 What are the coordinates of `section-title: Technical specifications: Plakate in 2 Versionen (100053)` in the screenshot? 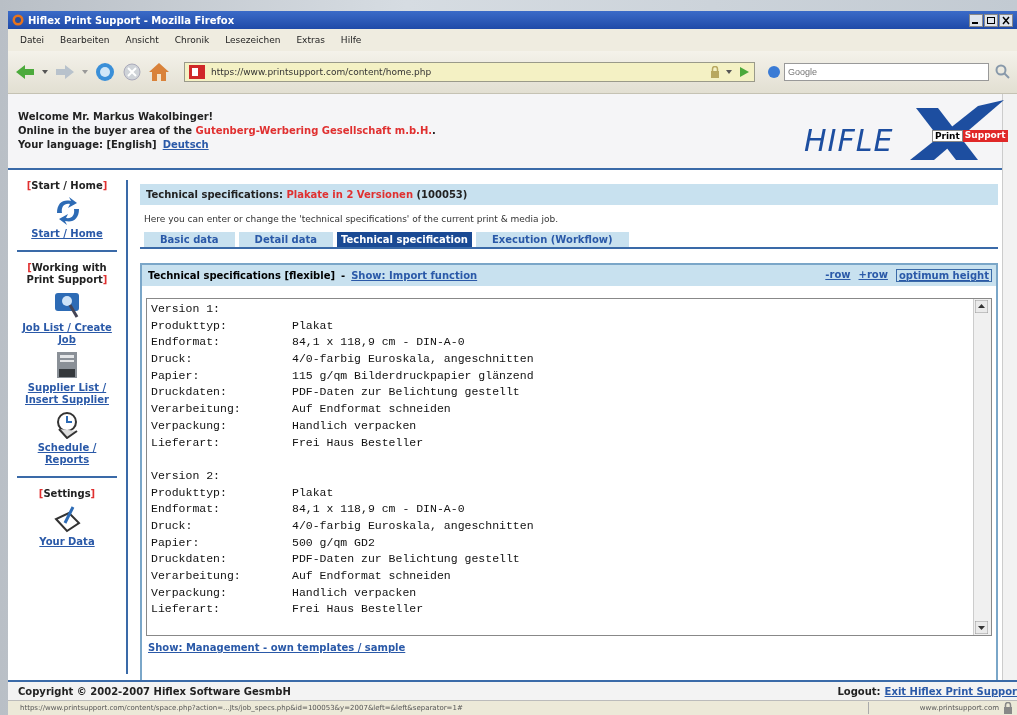 It's located at (569, 194).